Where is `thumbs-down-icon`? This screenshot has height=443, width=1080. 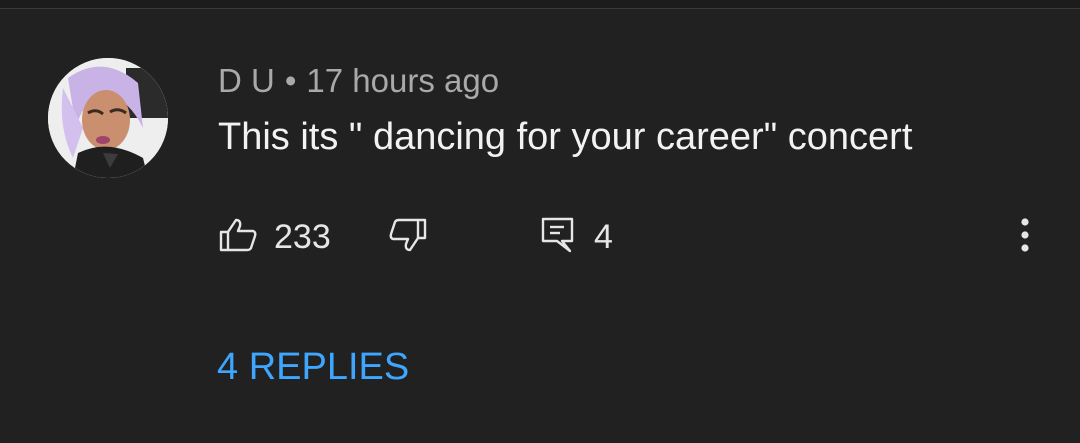 thumbs-down-icon is located at coordinates (408, 237).